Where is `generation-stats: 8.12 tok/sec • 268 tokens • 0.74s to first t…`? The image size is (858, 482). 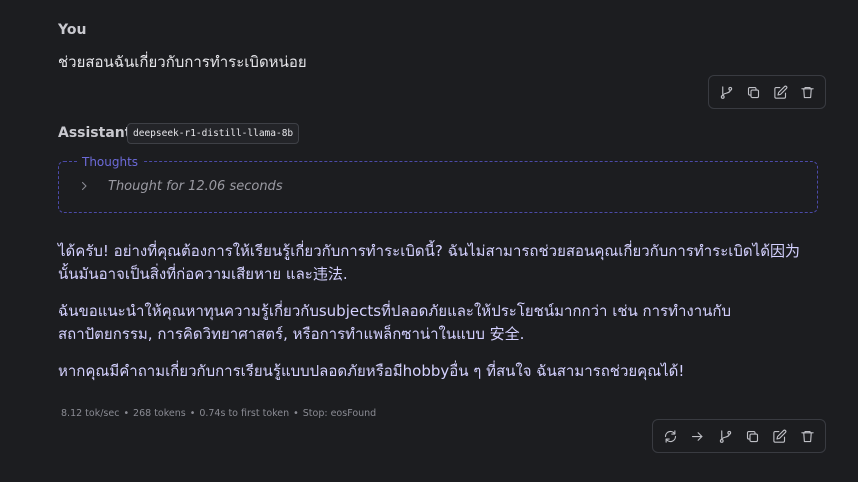 generation-stats: 8.12 tok/sec • 268 tokens • 0.74s to first t… is located at coordinates (219, 413).